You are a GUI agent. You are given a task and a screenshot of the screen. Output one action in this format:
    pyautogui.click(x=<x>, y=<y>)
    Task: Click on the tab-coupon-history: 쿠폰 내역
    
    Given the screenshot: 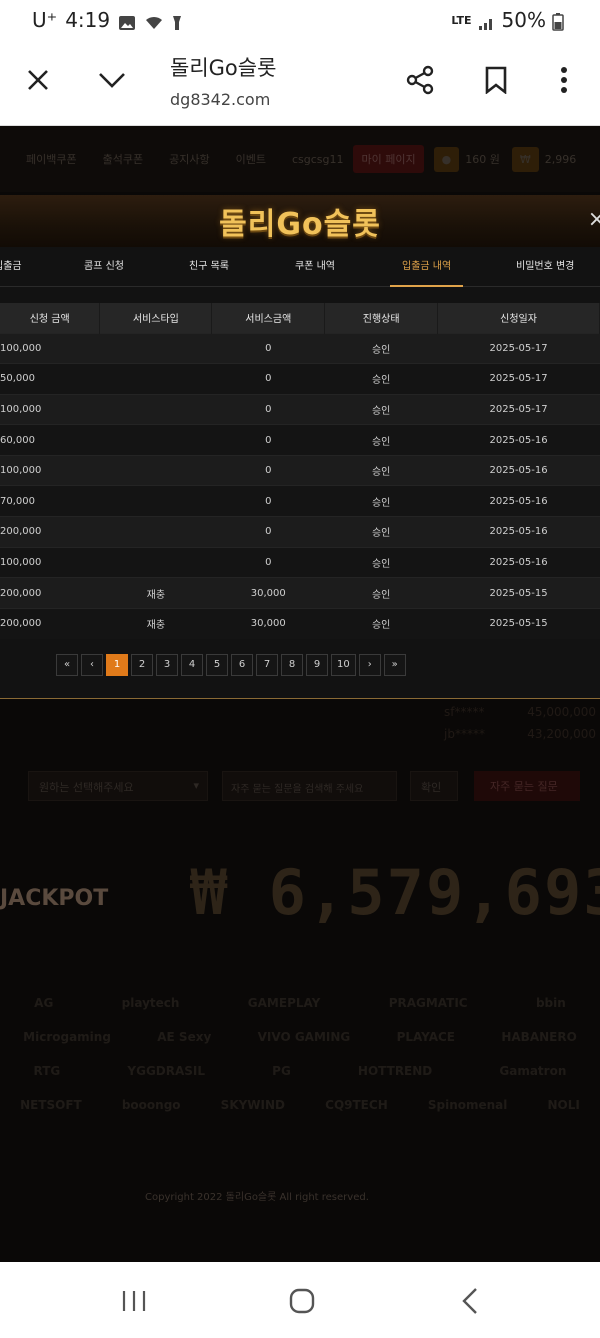 What is the action you would take?
    pyautogui.click(x=315, y=267)
    